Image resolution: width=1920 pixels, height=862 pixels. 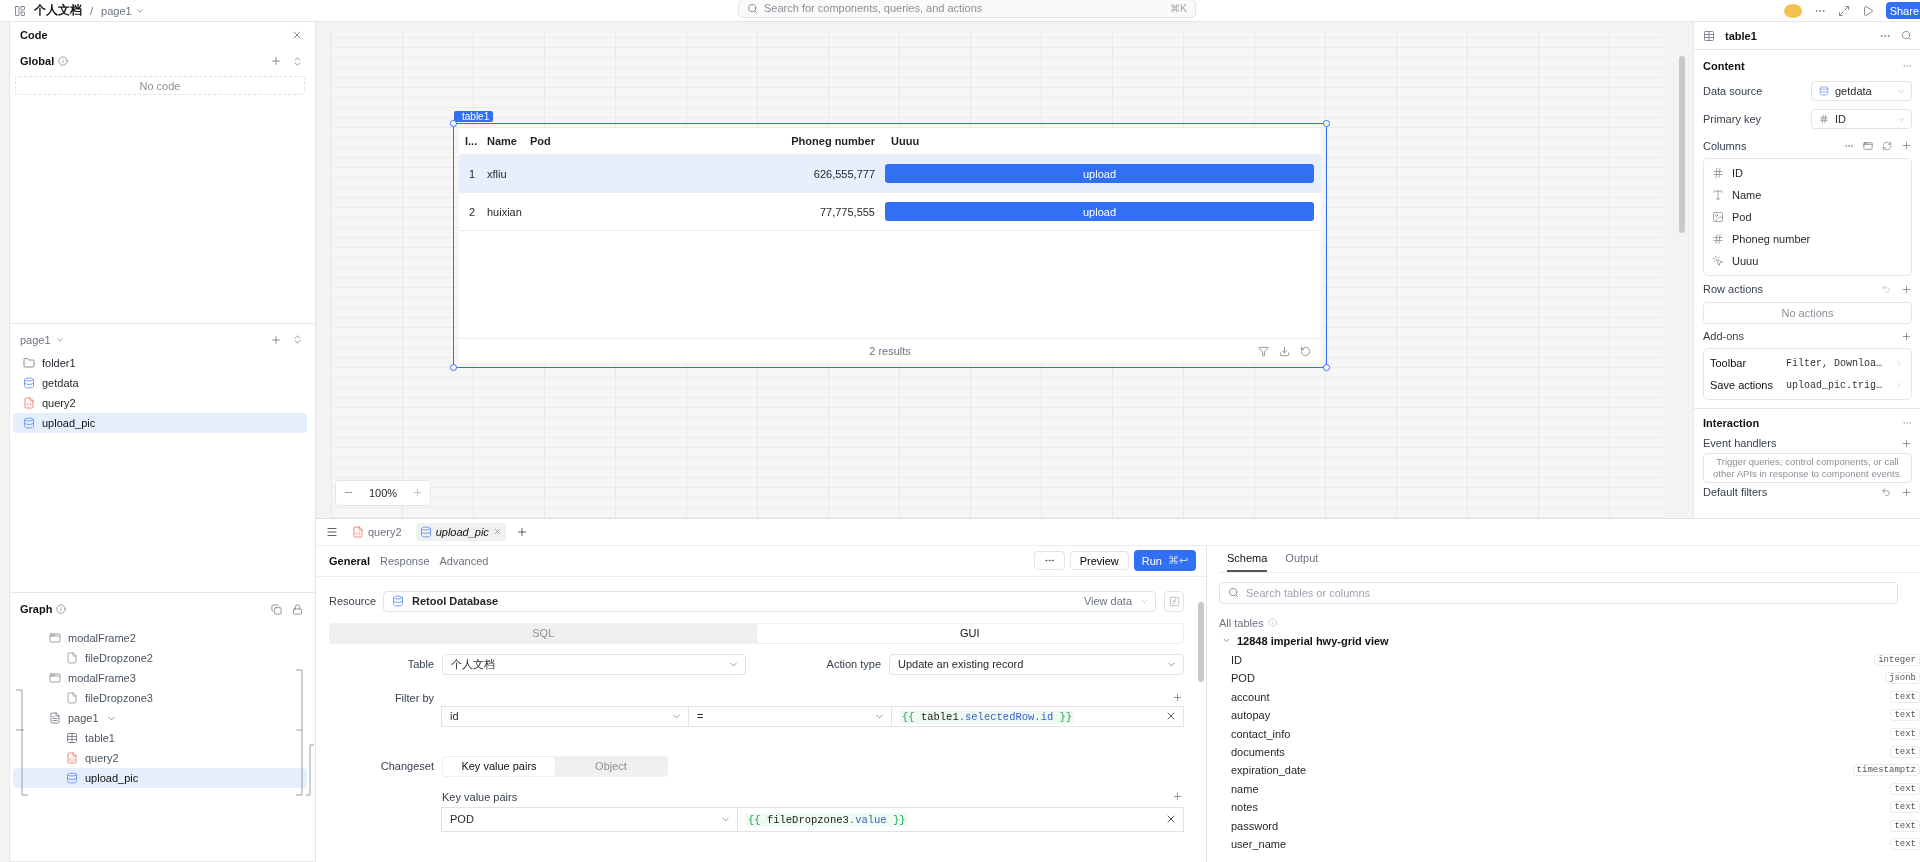 I want to click on operator-select: =, so click(x=790, y=716).